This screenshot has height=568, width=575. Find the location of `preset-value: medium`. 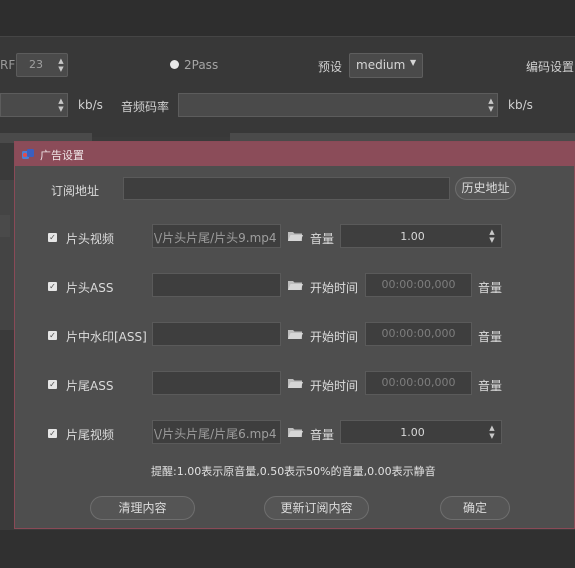

preset-value: medium is located at coordinates (381, 65).